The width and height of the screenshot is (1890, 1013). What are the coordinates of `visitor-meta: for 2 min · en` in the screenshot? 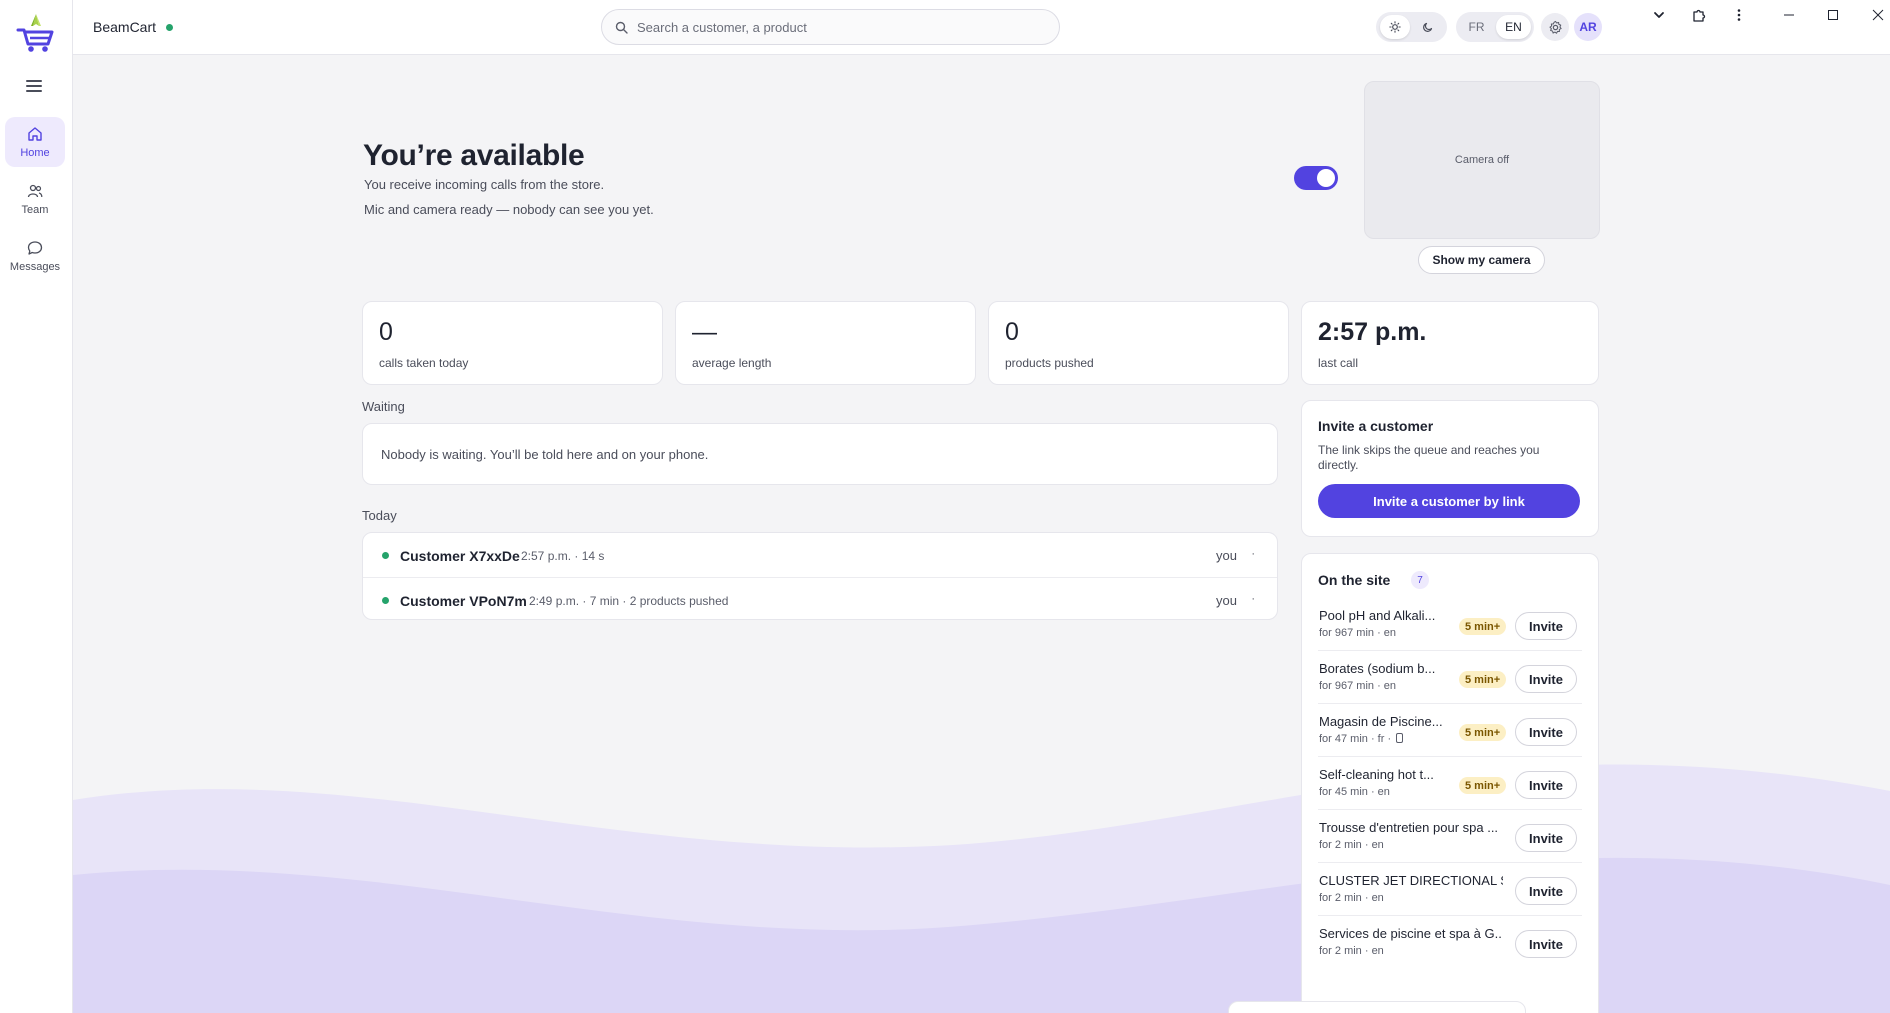 It's located at (1351, 951).